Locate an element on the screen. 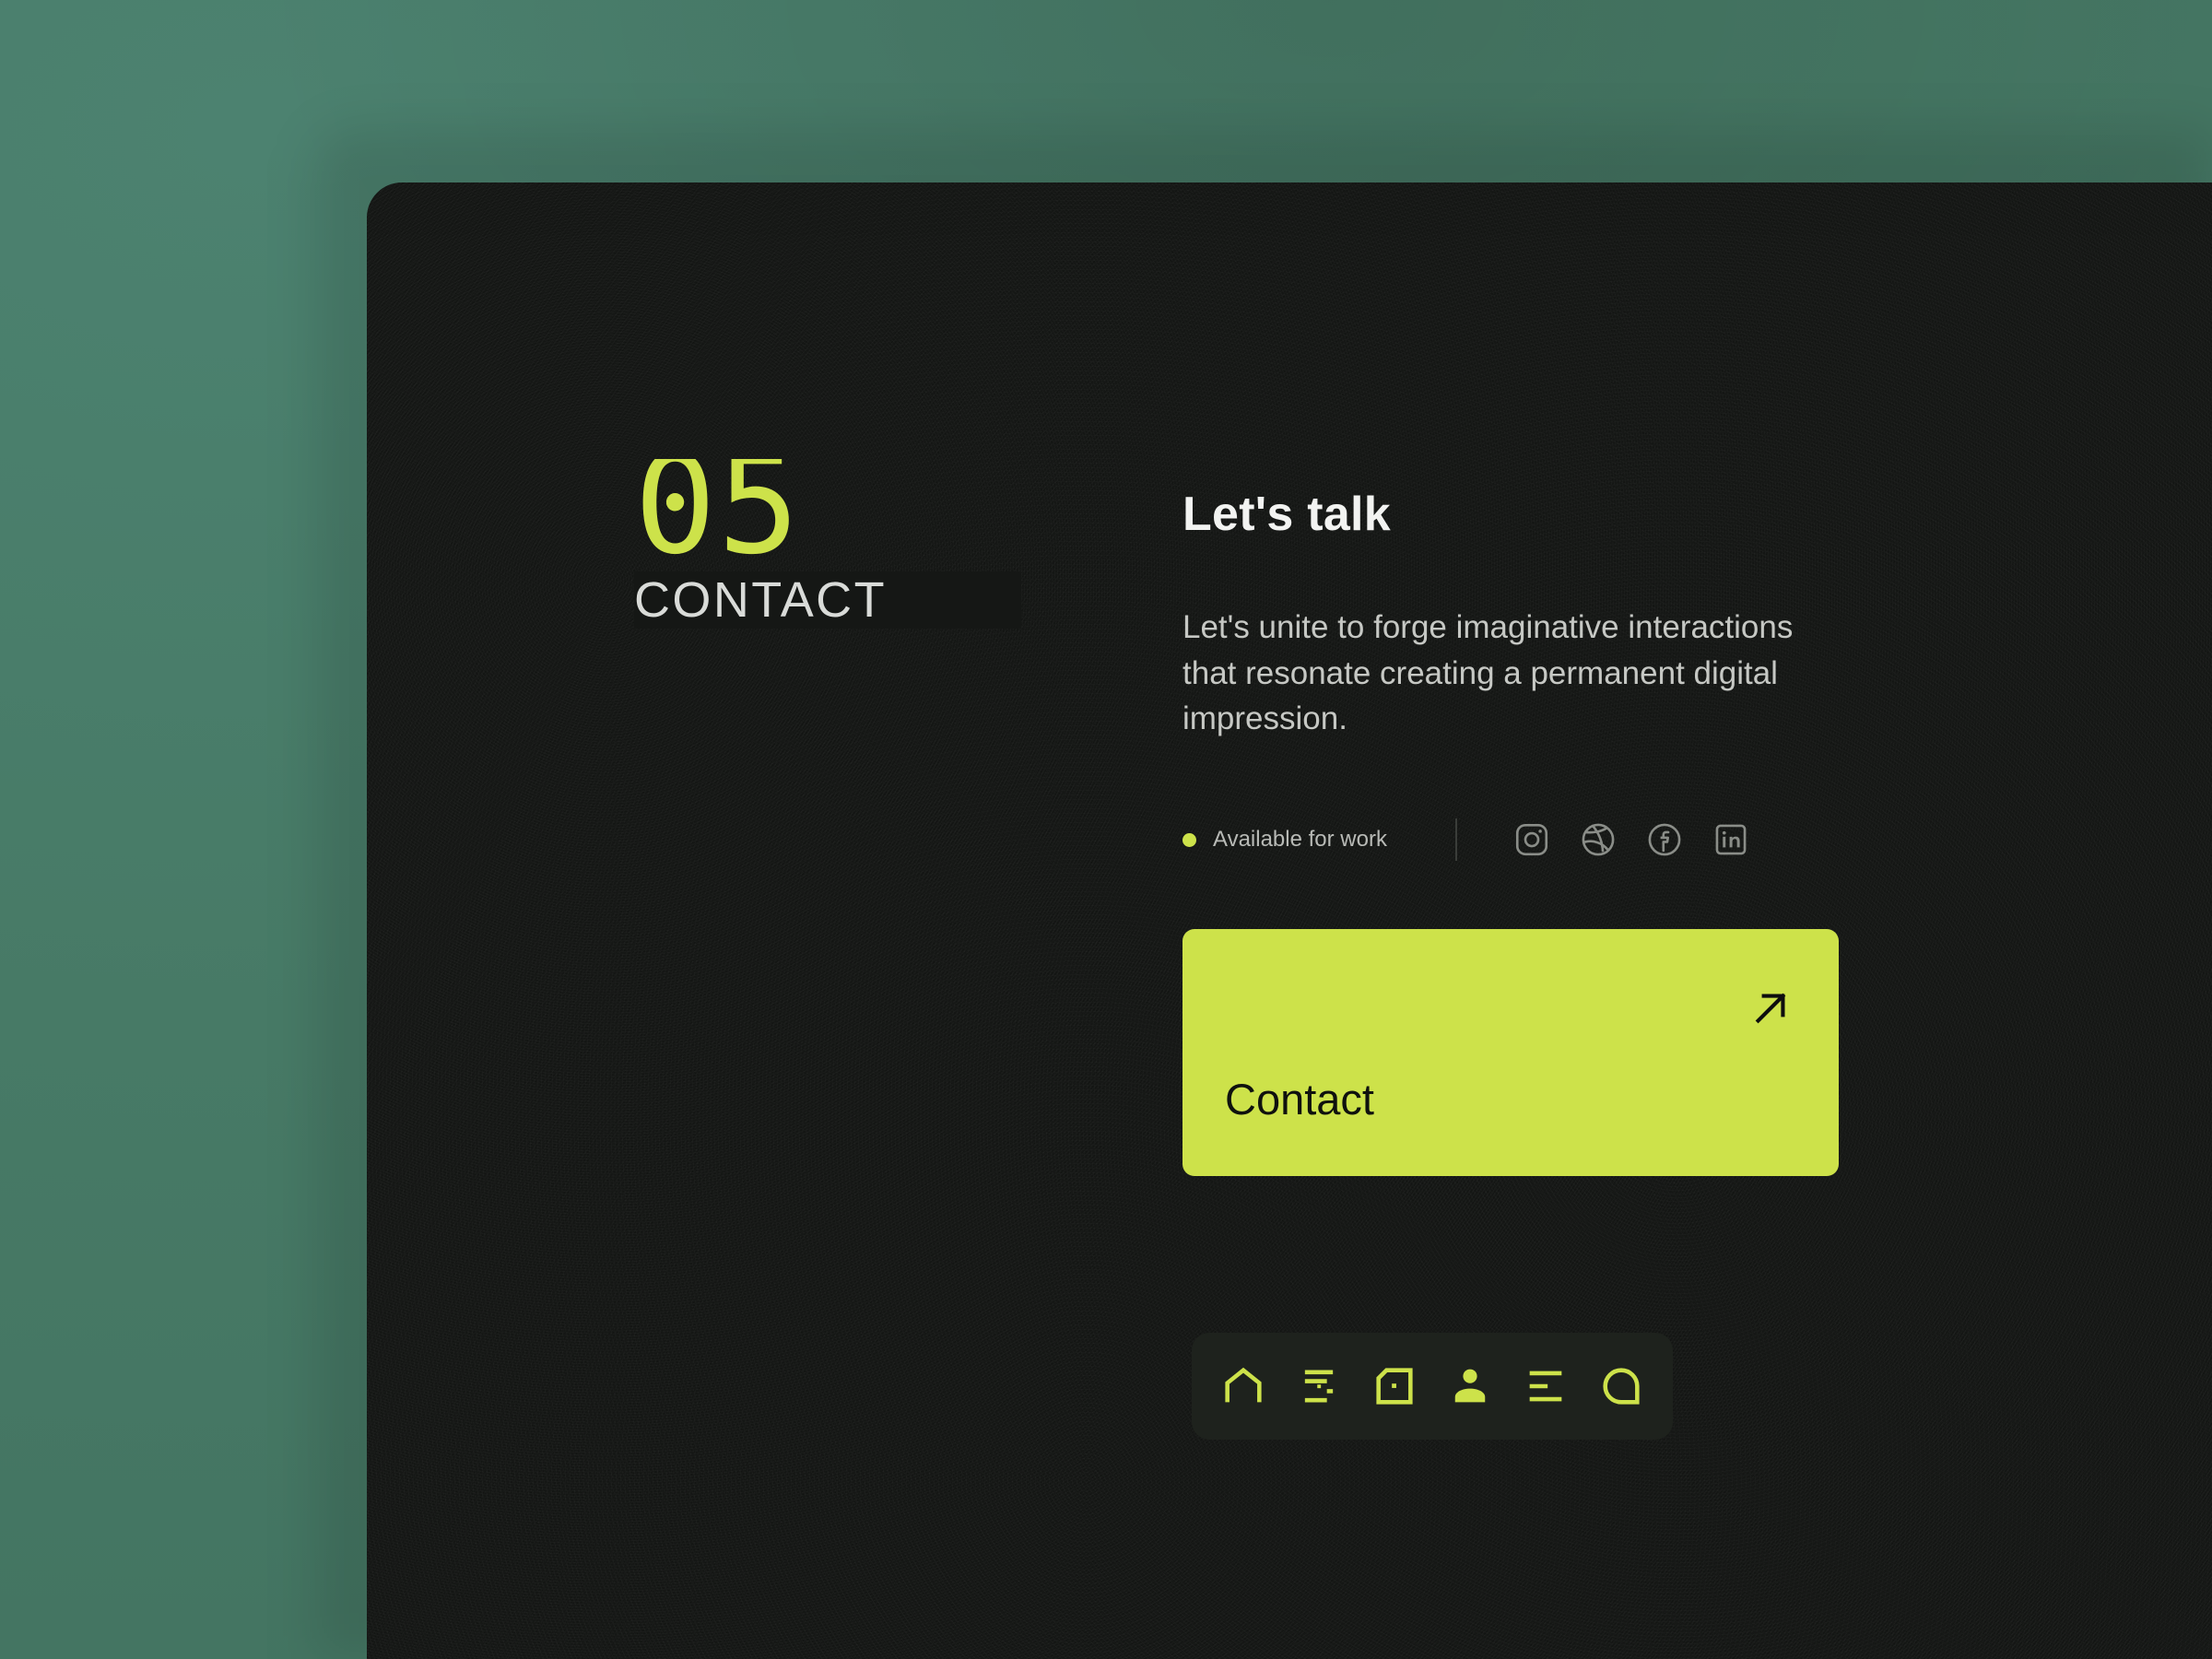 The height and width of the screenshot is (1659, 2212). services-icon is located at coordinates (1319, 1386).